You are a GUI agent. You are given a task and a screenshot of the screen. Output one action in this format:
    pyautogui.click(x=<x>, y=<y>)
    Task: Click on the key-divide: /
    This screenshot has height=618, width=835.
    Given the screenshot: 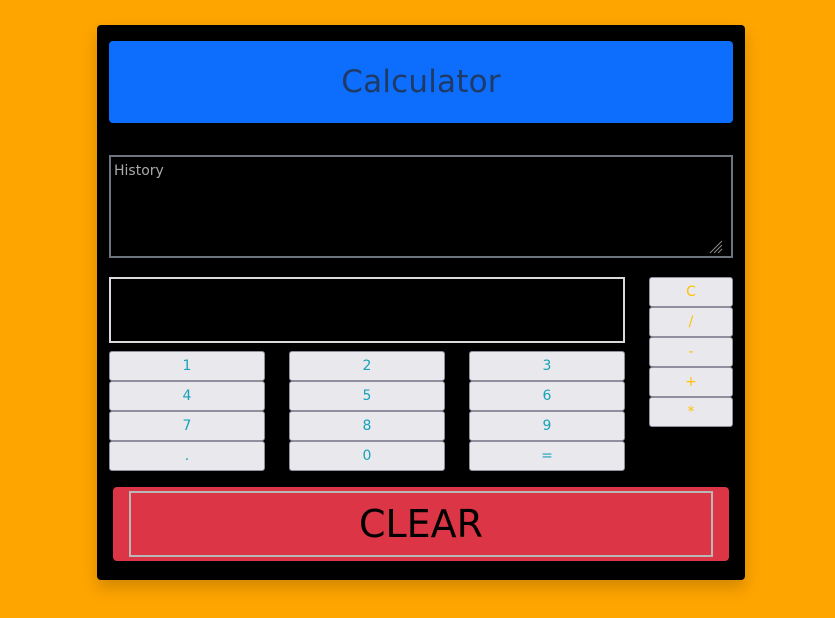 What is the action you would take?
    pyautogui.click(x=691, y=322)
    